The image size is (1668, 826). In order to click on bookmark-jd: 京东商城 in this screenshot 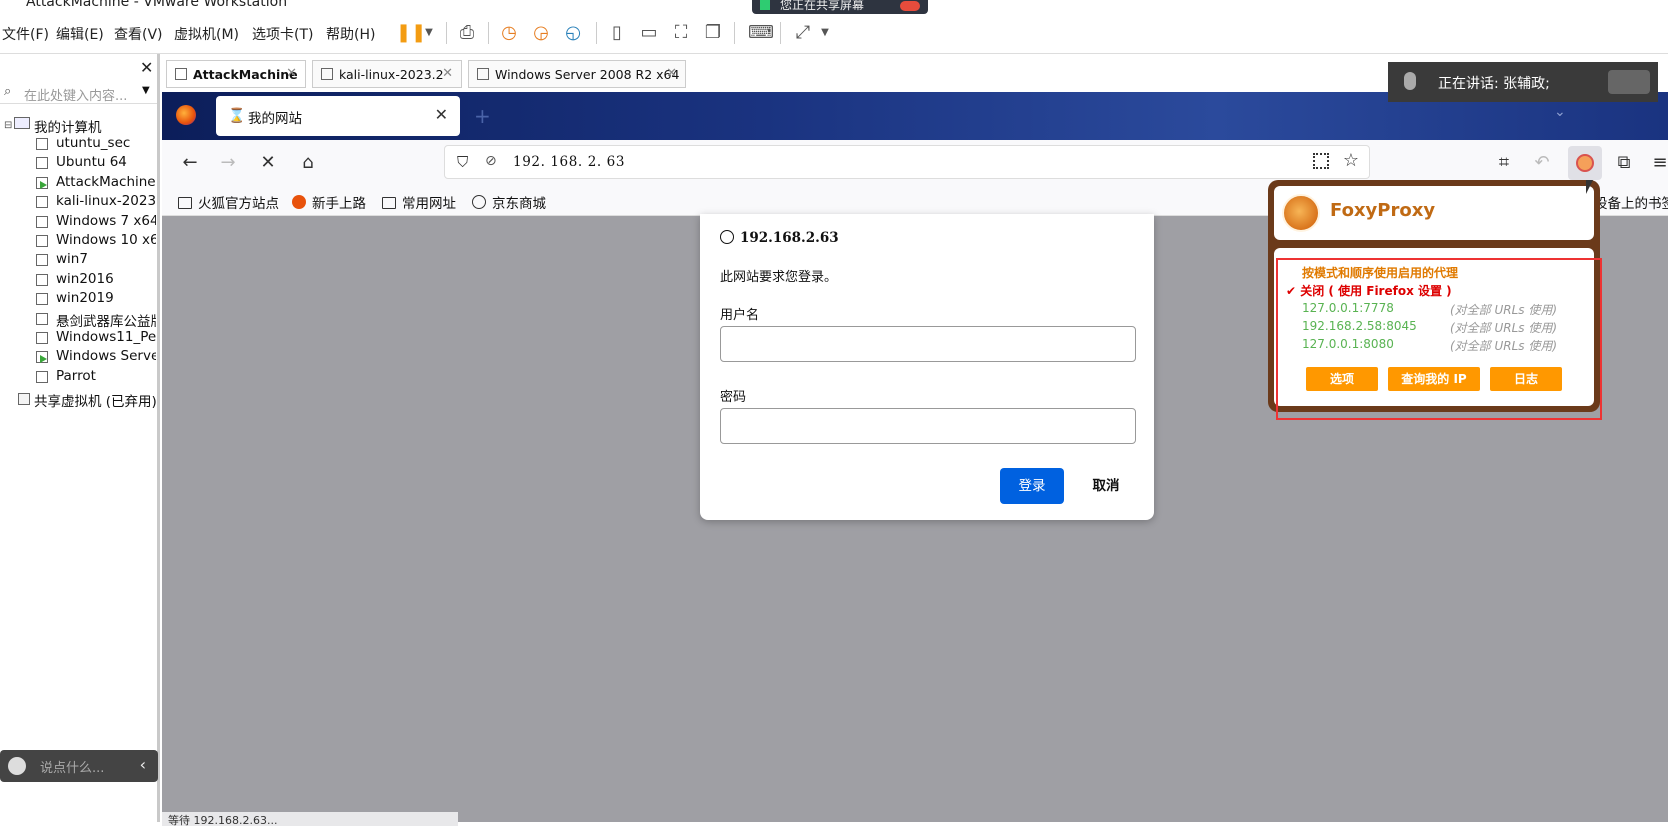, I will do `click(509, 202)`.